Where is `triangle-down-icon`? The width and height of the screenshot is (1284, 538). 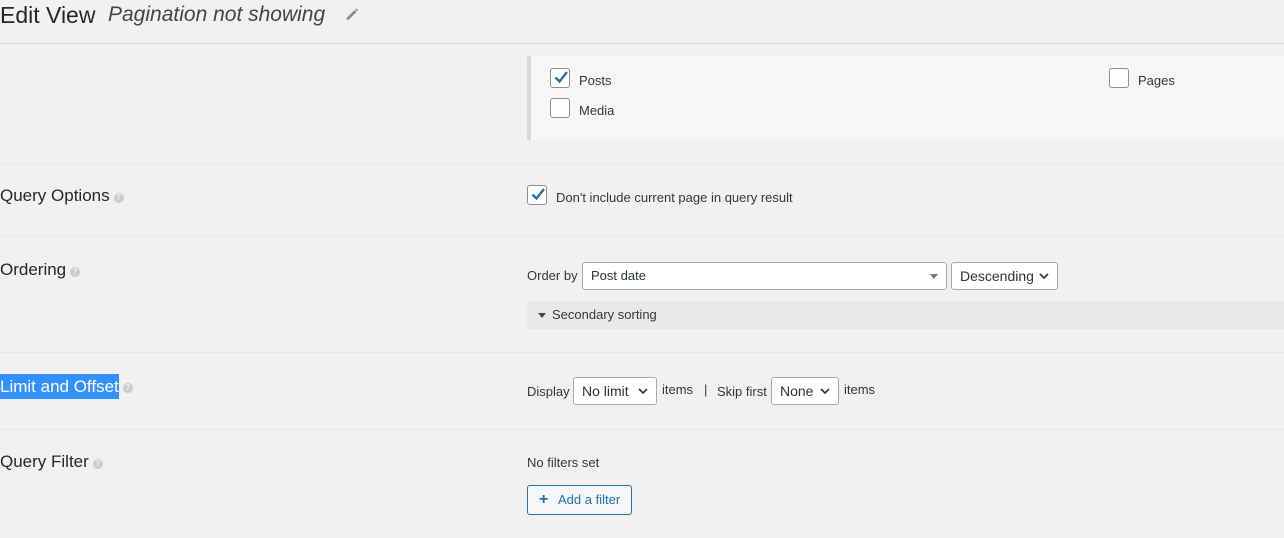
triangle-down-icon is located at coordinates (542, 315).